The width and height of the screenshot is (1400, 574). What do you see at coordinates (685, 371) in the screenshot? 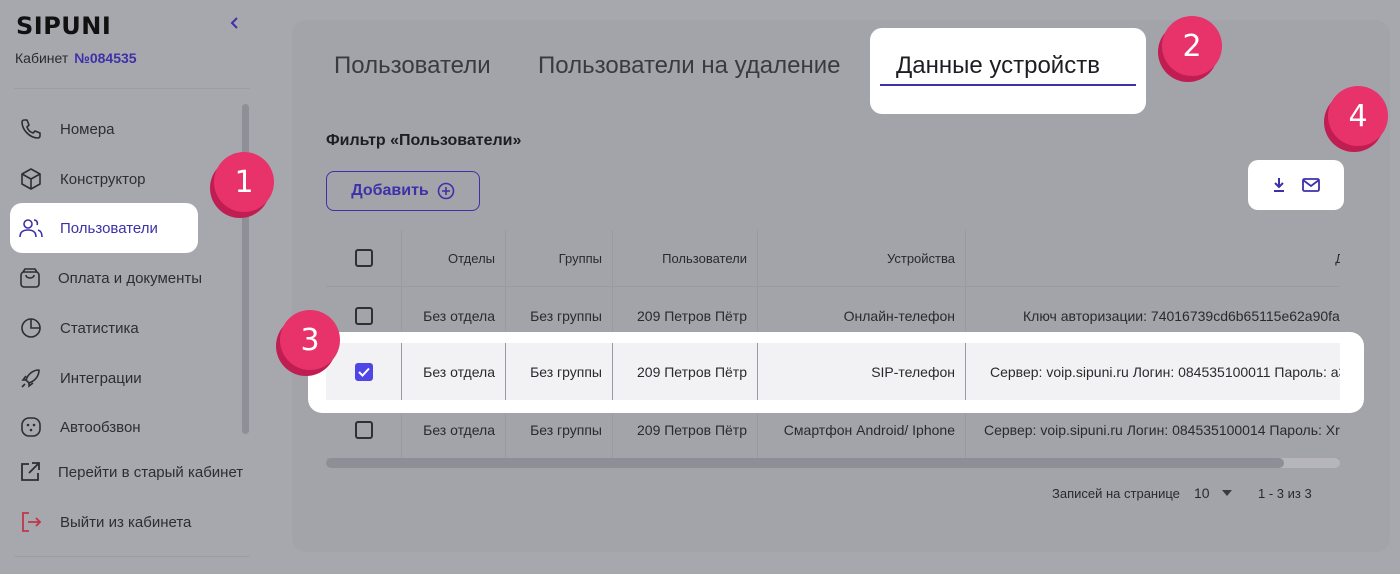
I see `cell-user: 209 Петров Пётр` at bounding box center [685, 371].